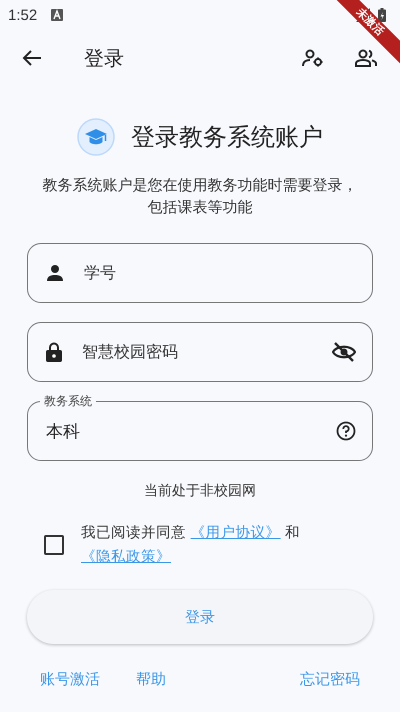 The image size is (400, 712). Describe the element at coordinates (330, 679) in the screenshot. I see `footer-link: 忘记密码` at that location.